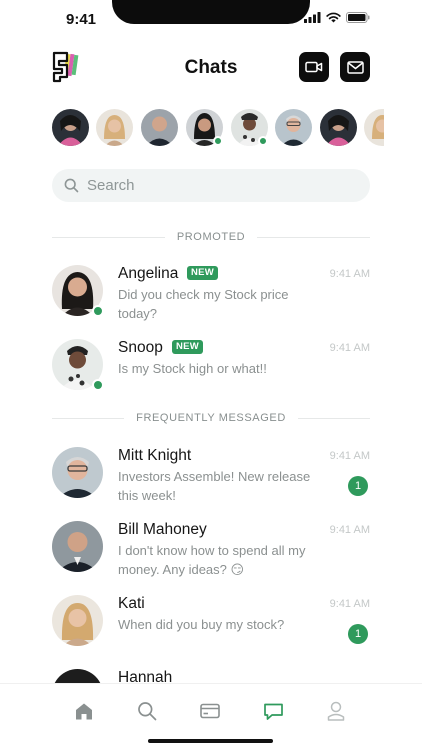 The width and height of the screenshot is (422, 750). I want to click on contact-name: Angelina, so click(148, 273).